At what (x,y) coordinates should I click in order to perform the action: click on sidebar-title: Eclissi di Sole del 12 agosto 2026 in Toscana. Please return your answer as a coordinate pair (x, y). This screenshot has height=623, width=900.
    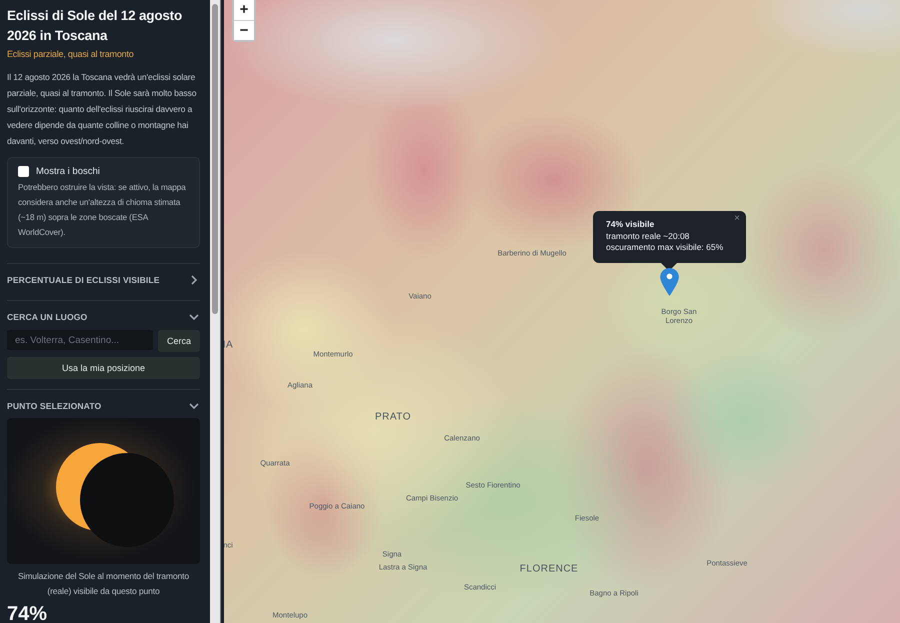
    Looking at the image, I should click on (95, 26).